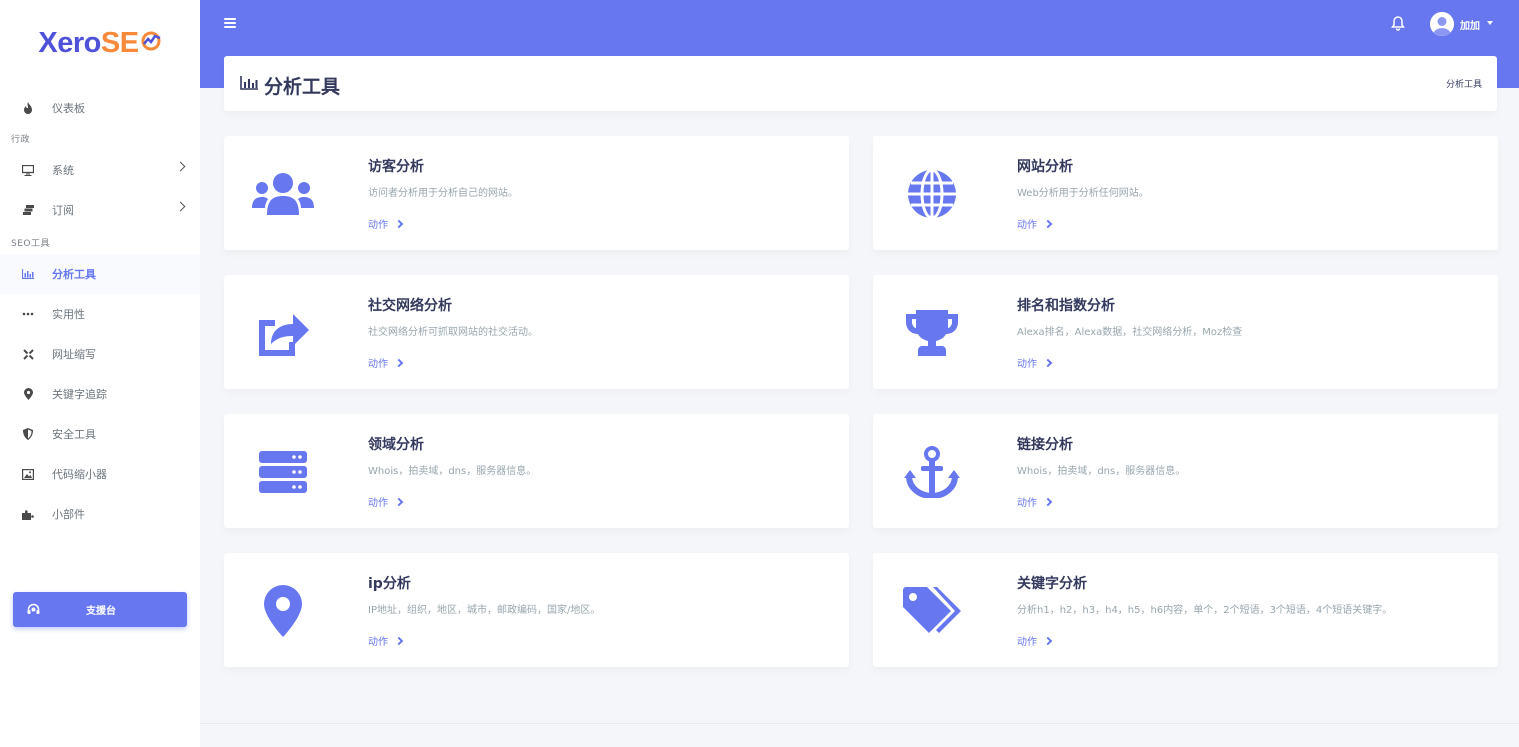 This screenshot has height=747, width=1519. I want to click on sidebar-item-label: 实用性, so click(68, 314).